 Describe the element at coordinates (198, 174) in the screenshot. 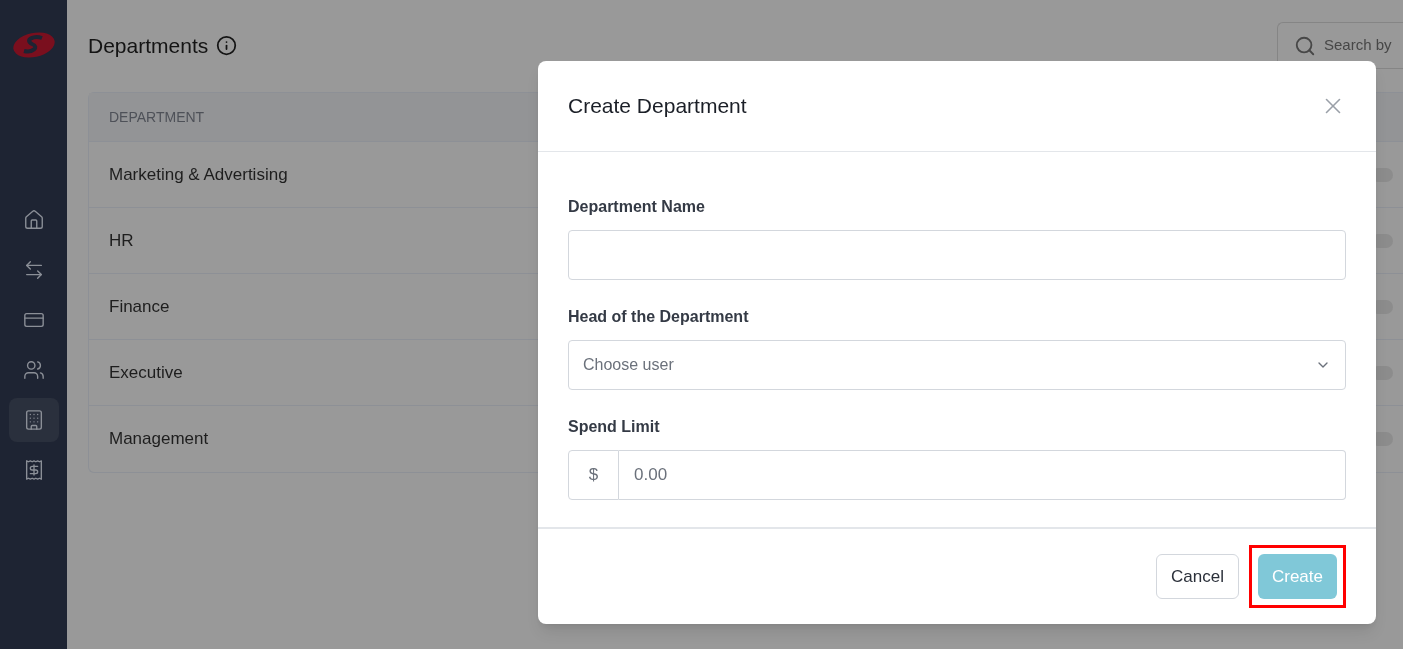

I see `department-name: Marketing & Advertising` at that location.